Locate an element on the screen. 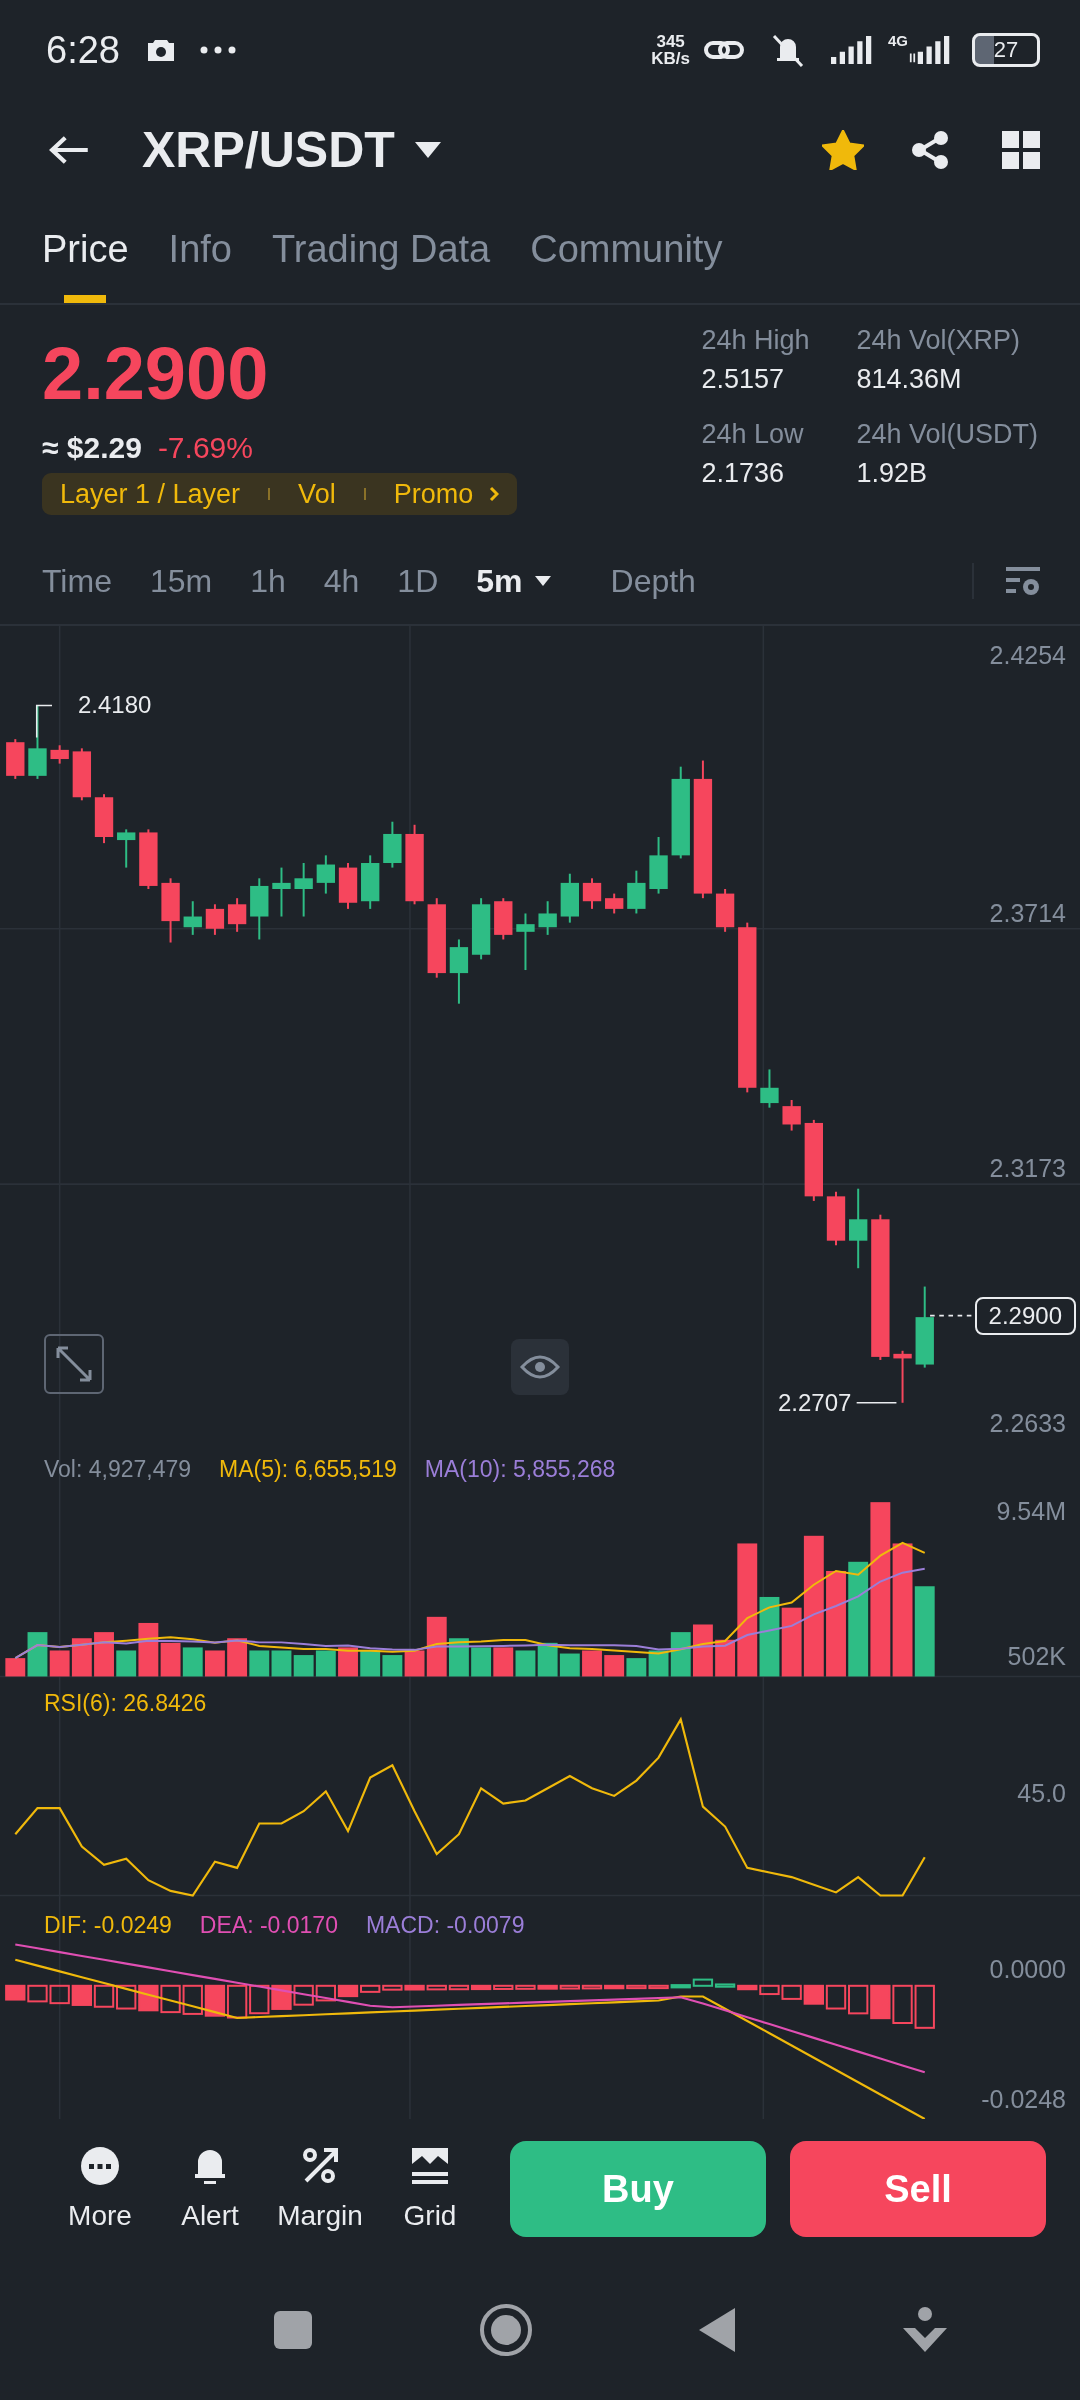 This screenshot has height=2400, width=1080. back-arrow-icon is located at coordinates (69, 150).